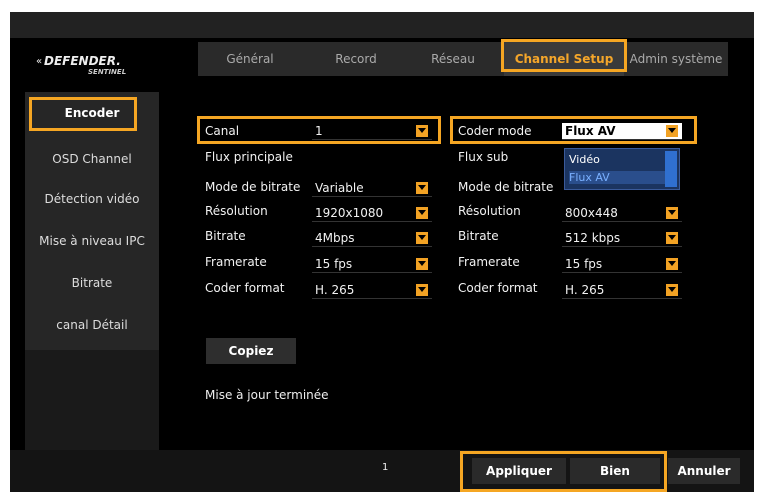  What do you see at coordinates (334, 264) in the screenshot?
I see `main-framerate-value: 15 fps` at bounding box center [334, 264].